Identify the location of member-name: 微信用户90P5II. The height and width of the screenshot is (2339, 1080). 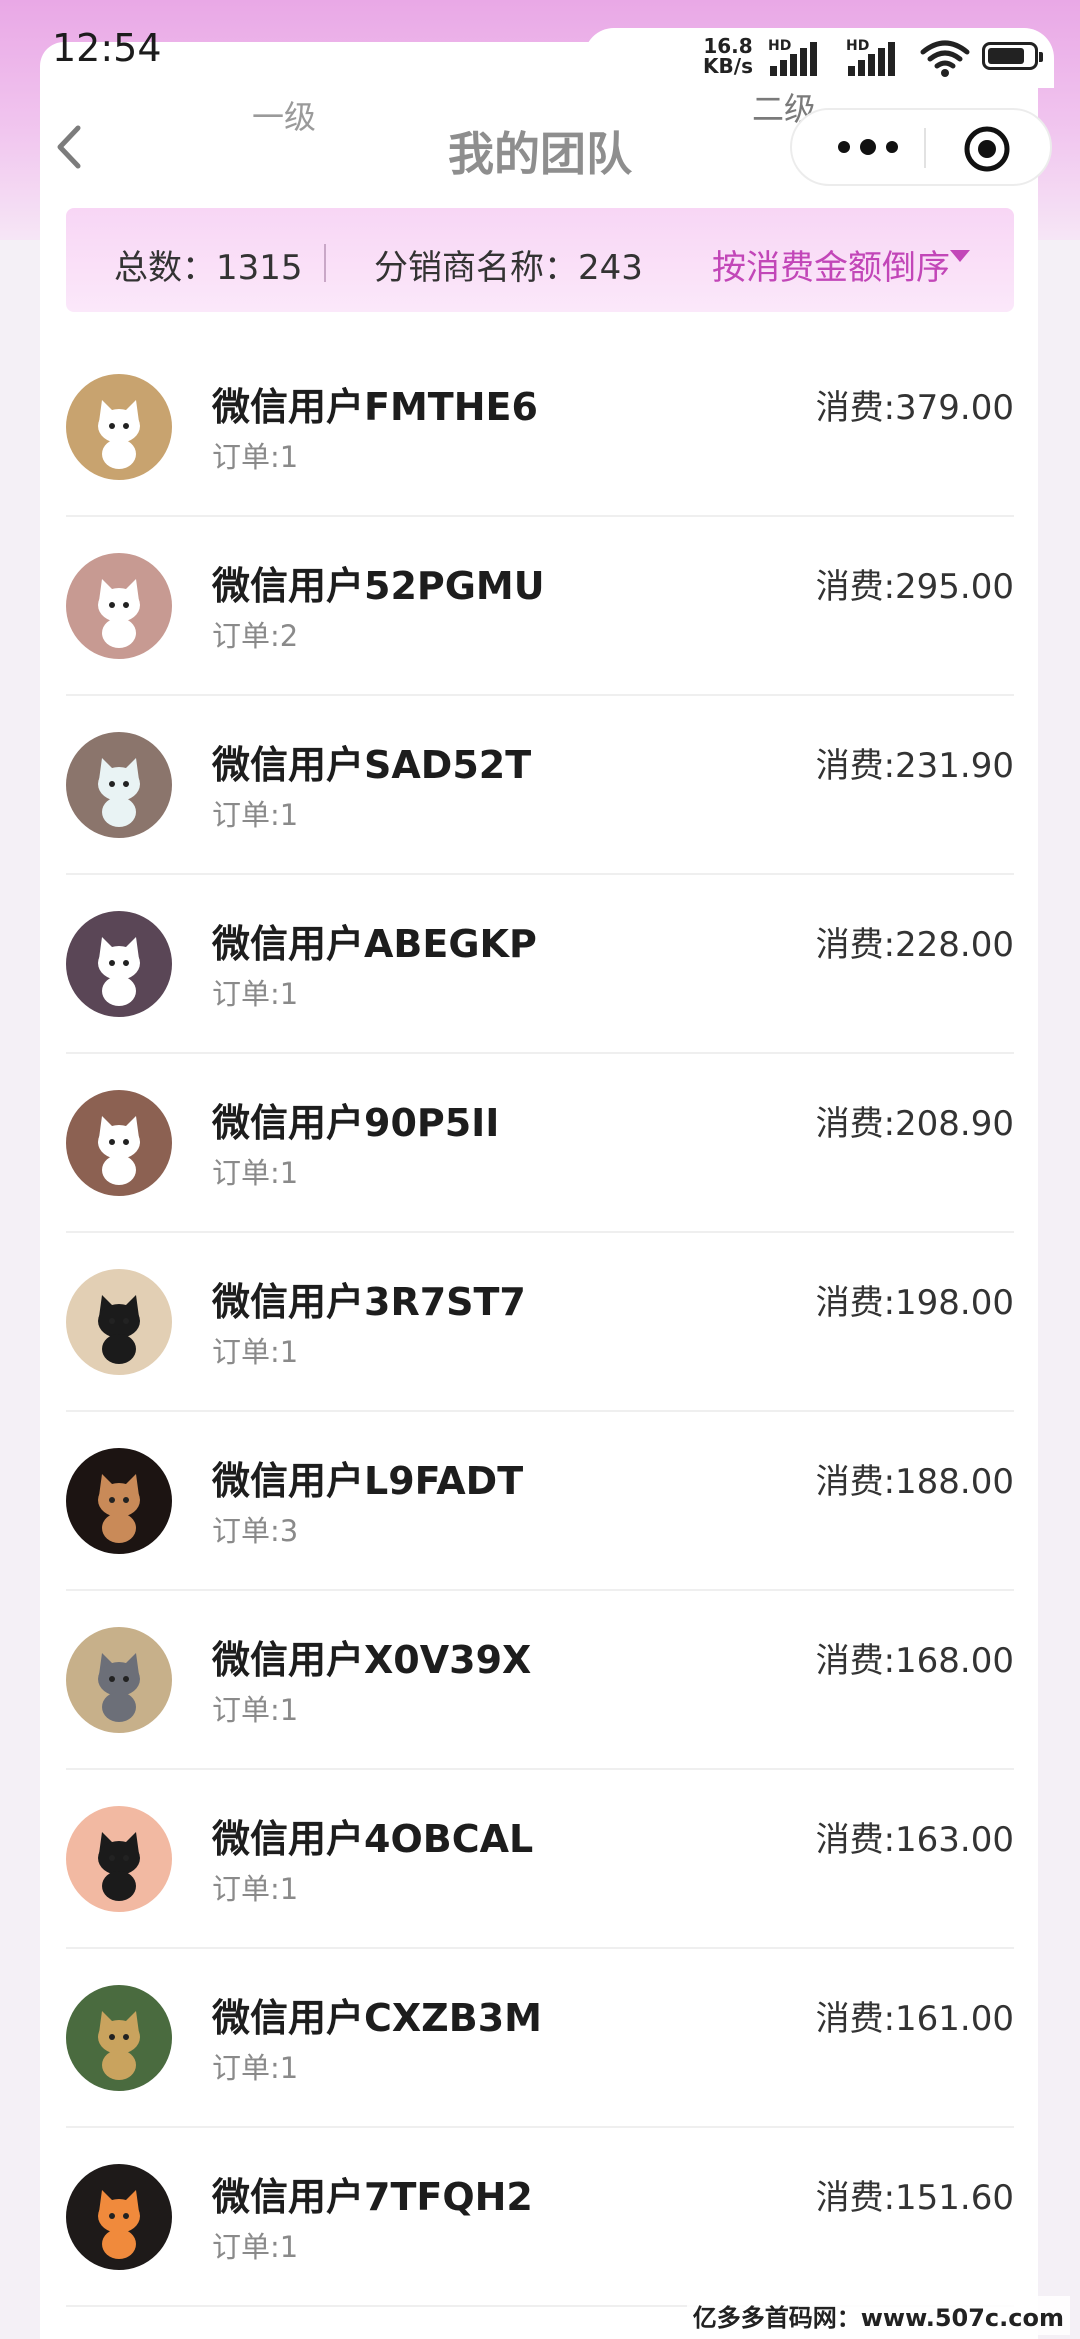
(356, 1123).